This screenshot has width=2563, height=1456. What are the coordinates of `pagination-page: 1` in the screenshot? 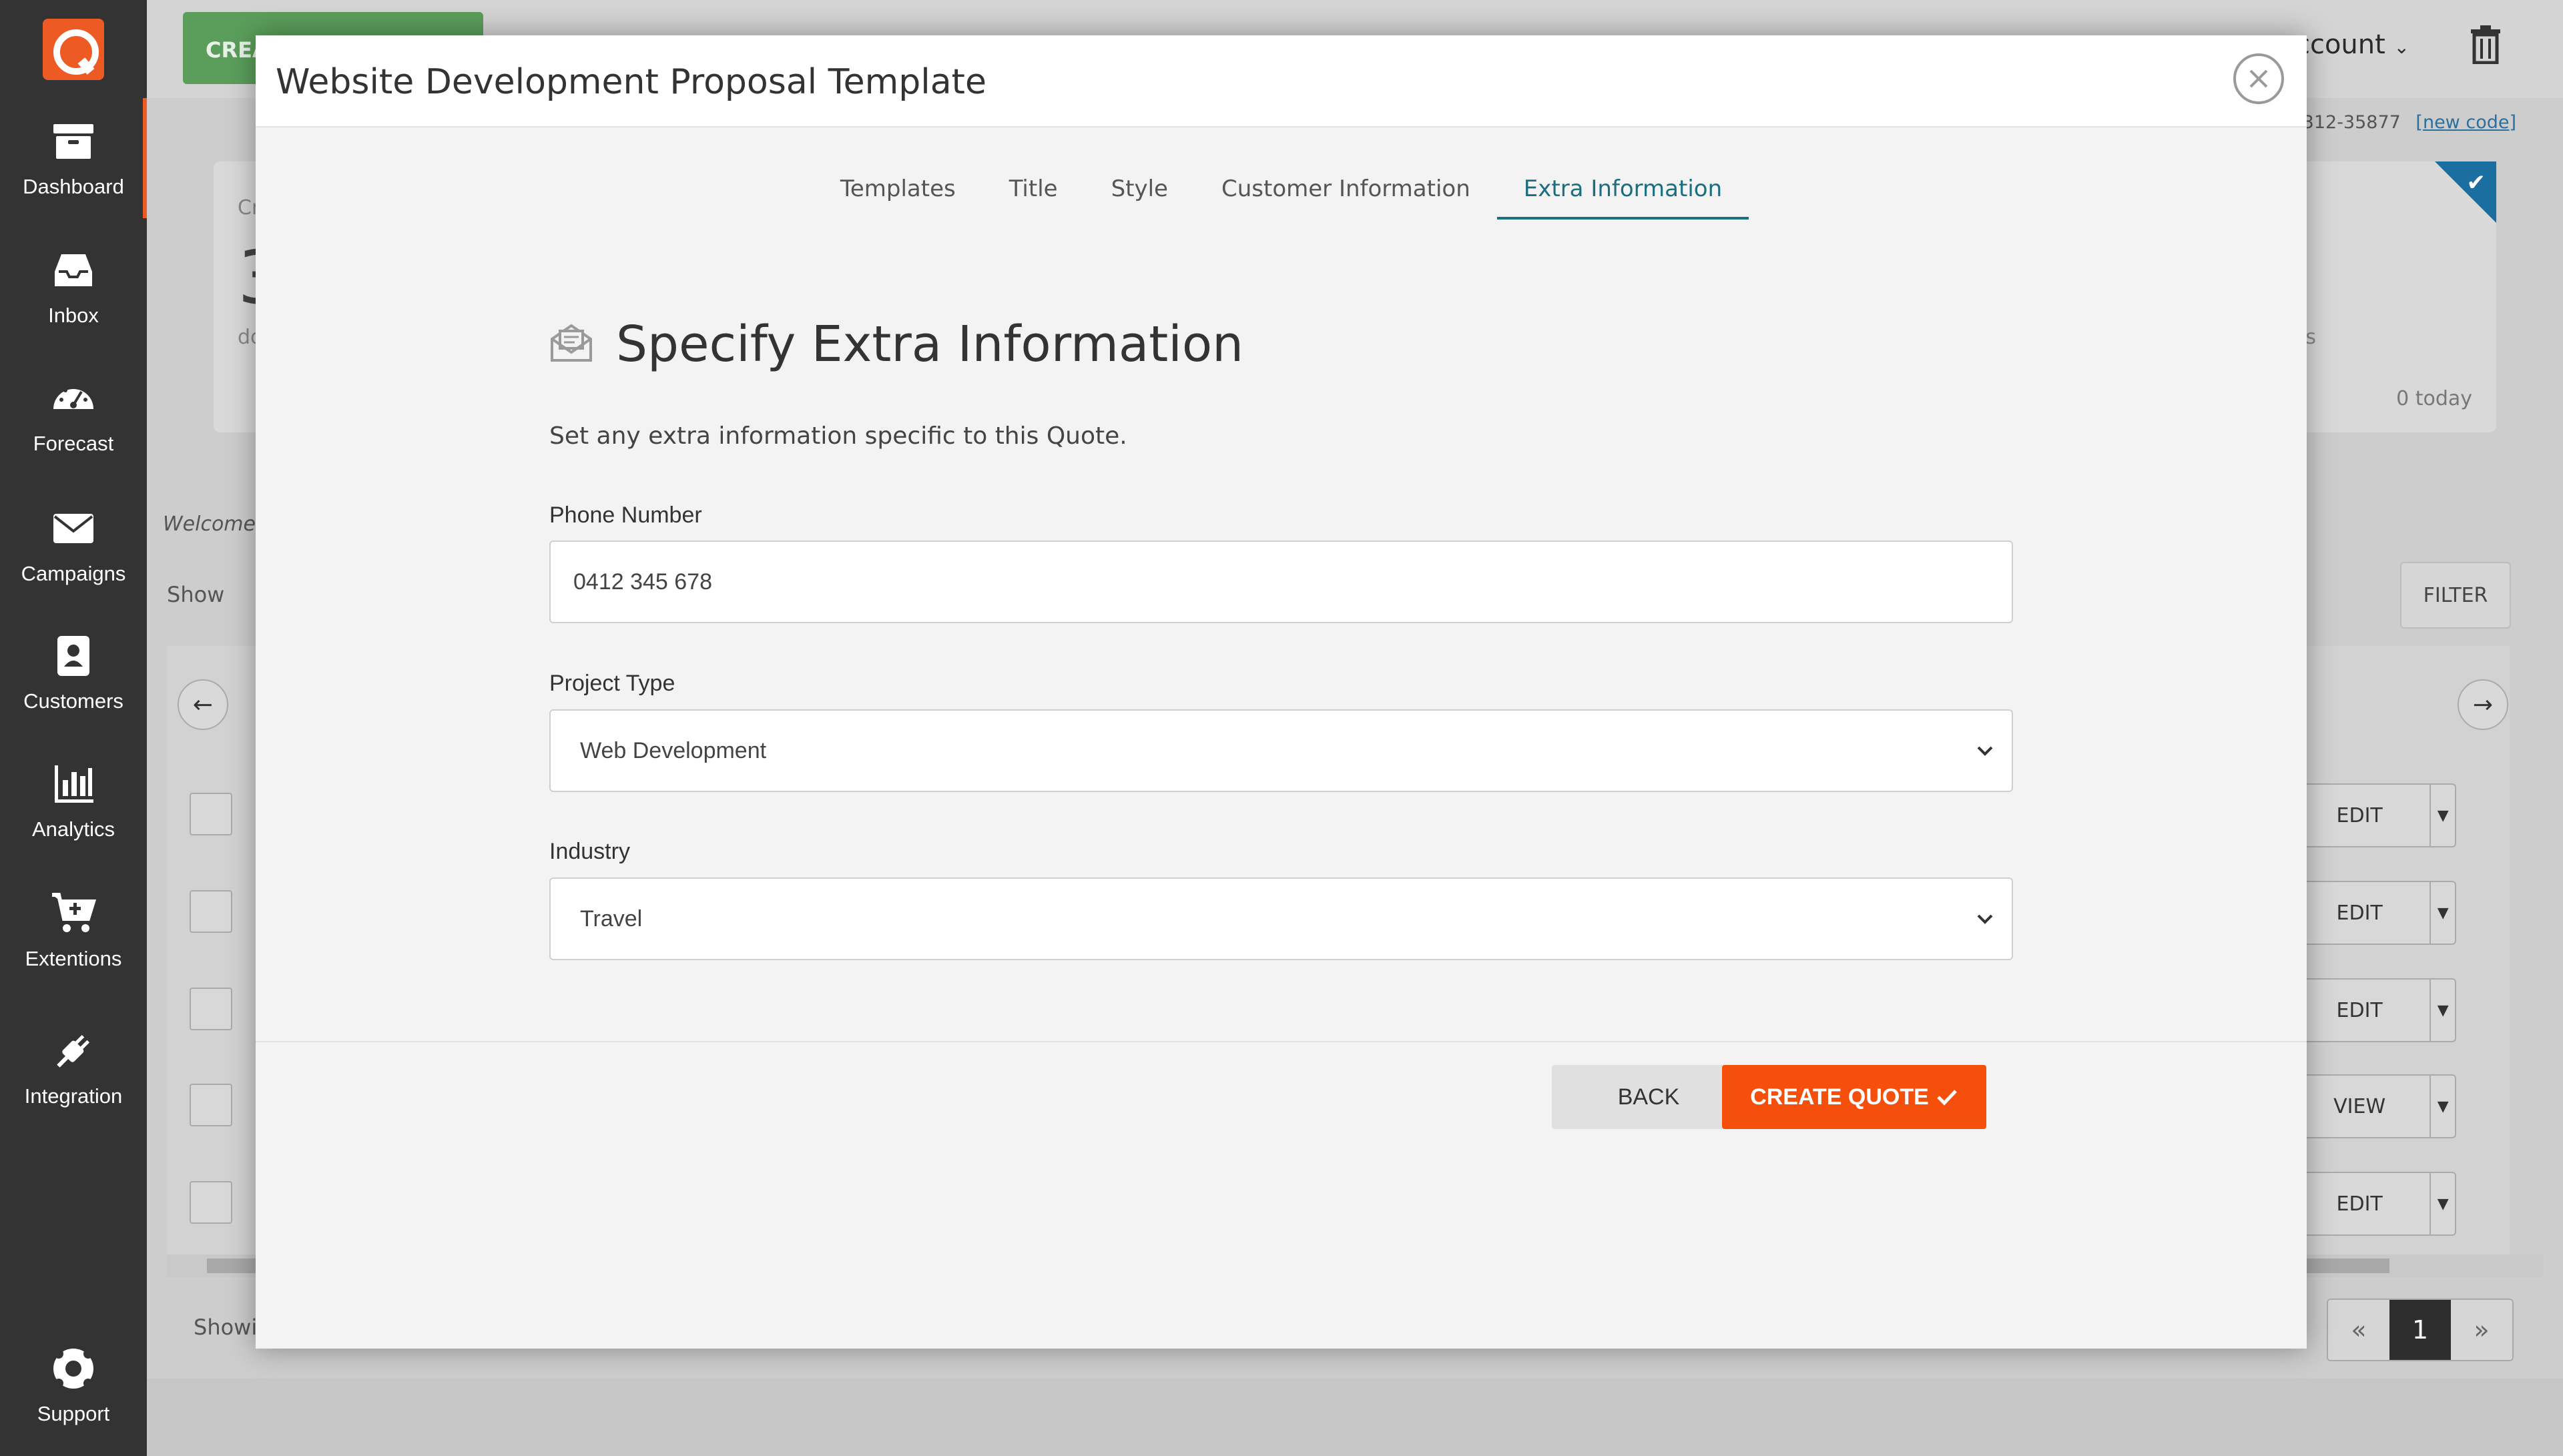 It's located at (2420, 1330).